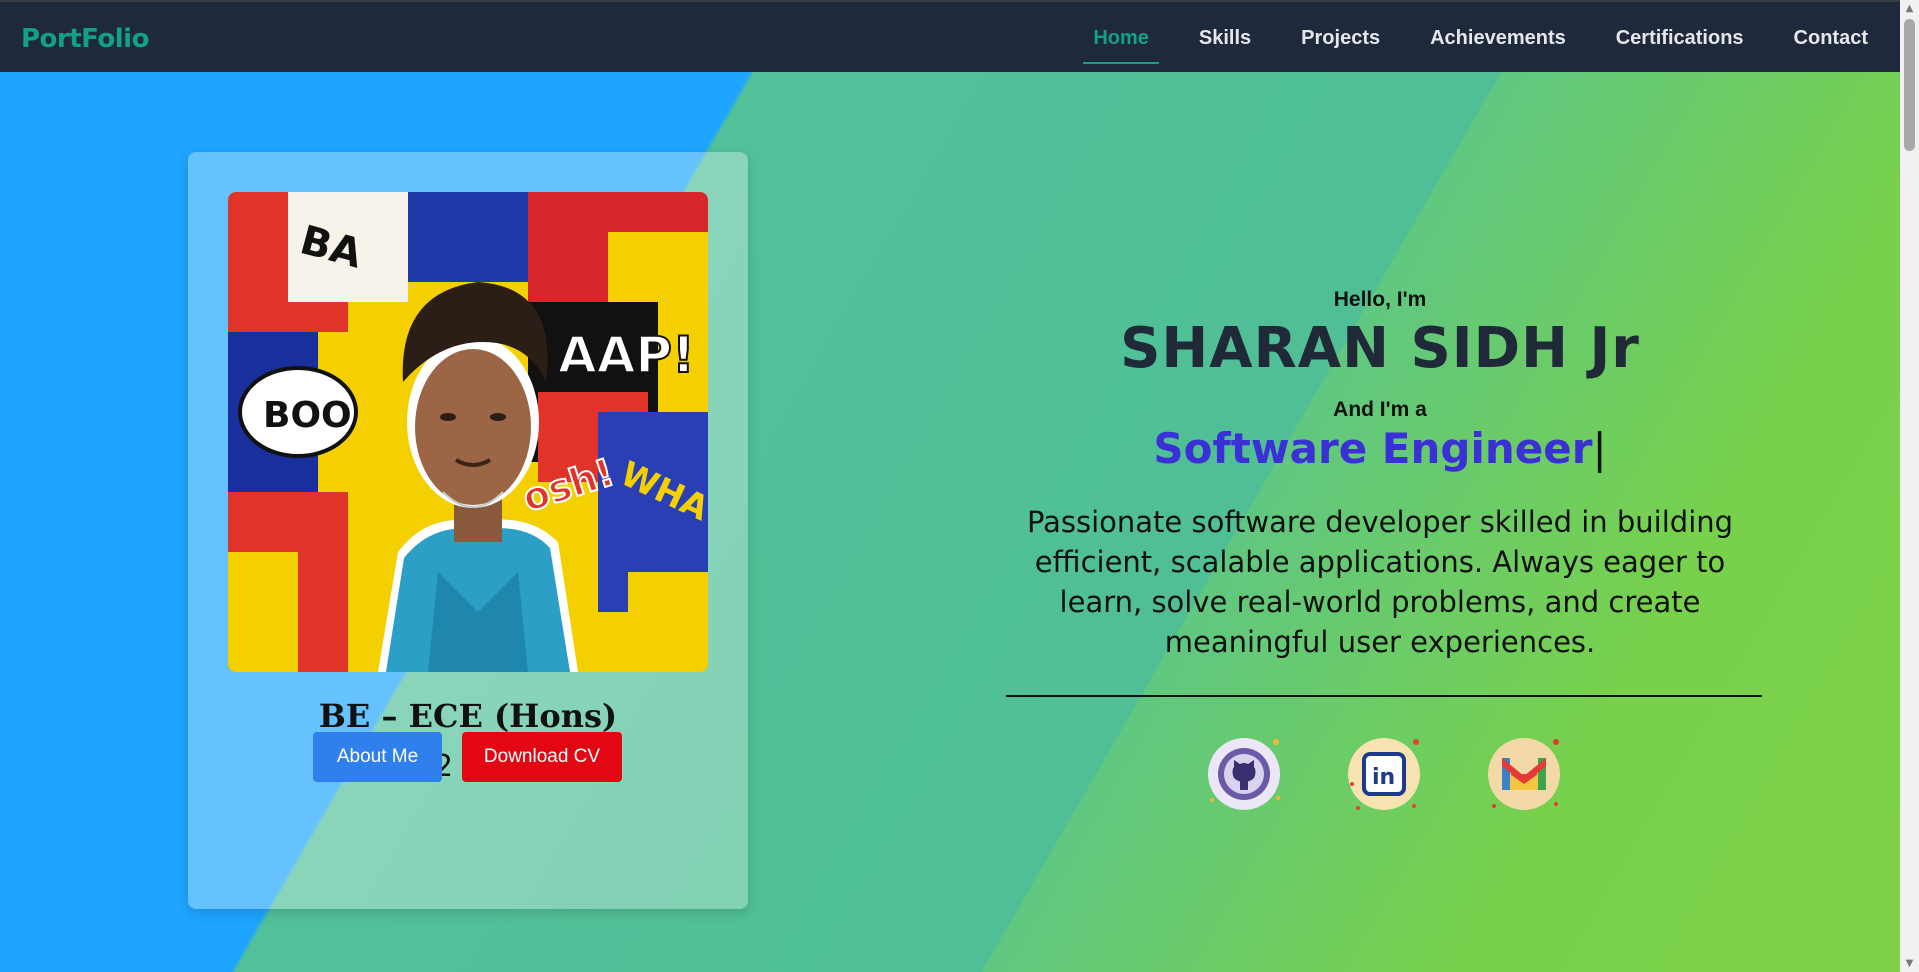 This screenshot has height=972, width=1919. What do you see at coordinates (626, 355) in the screenshot?
I see `svg-text: AAP!` at bounding box center [626, 355].